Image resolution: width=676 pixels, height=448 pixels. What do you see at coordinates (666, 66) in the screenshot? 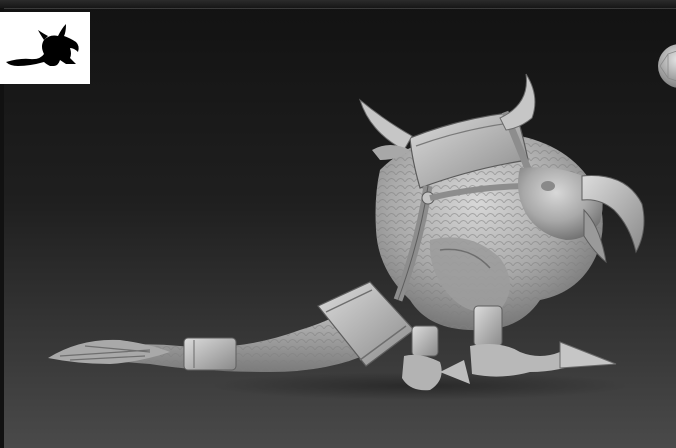
I see `navigation-sphere-icon` at bounding box center [666, 66].